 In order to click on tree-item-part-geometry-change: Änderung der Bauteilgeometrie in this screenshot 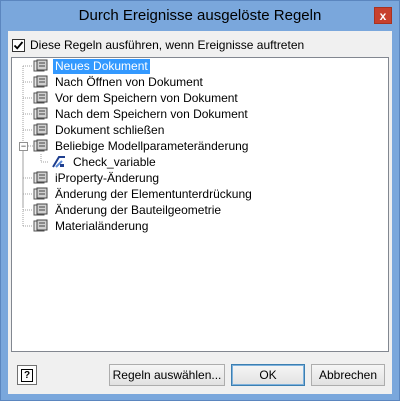, I will do `click(128, 210)`.